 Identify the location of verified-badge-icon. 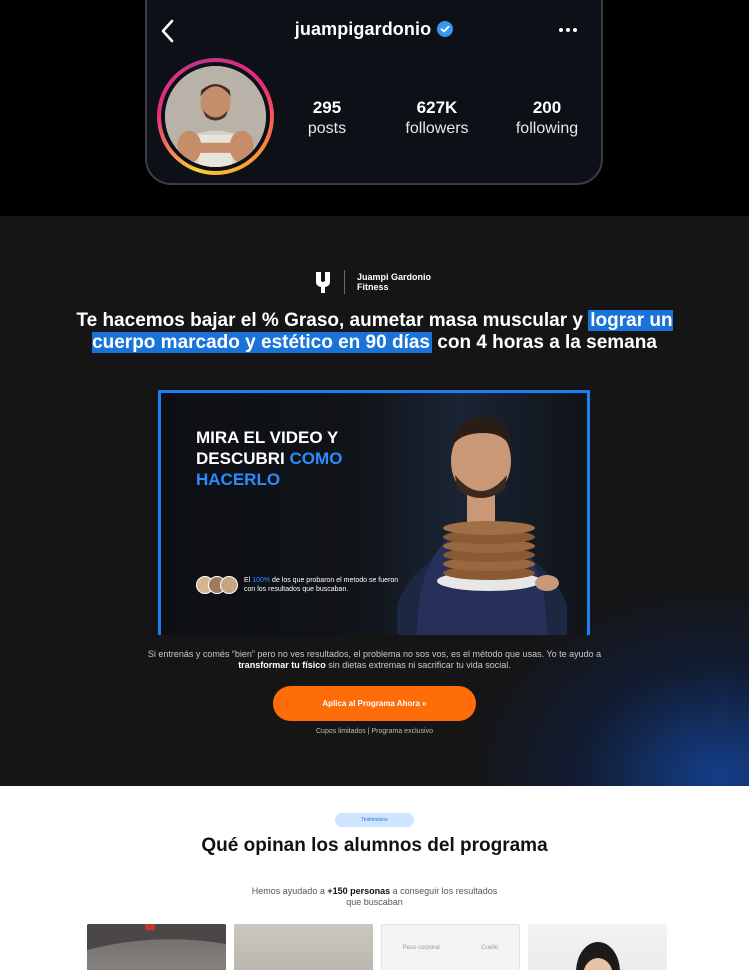
(445, 29).